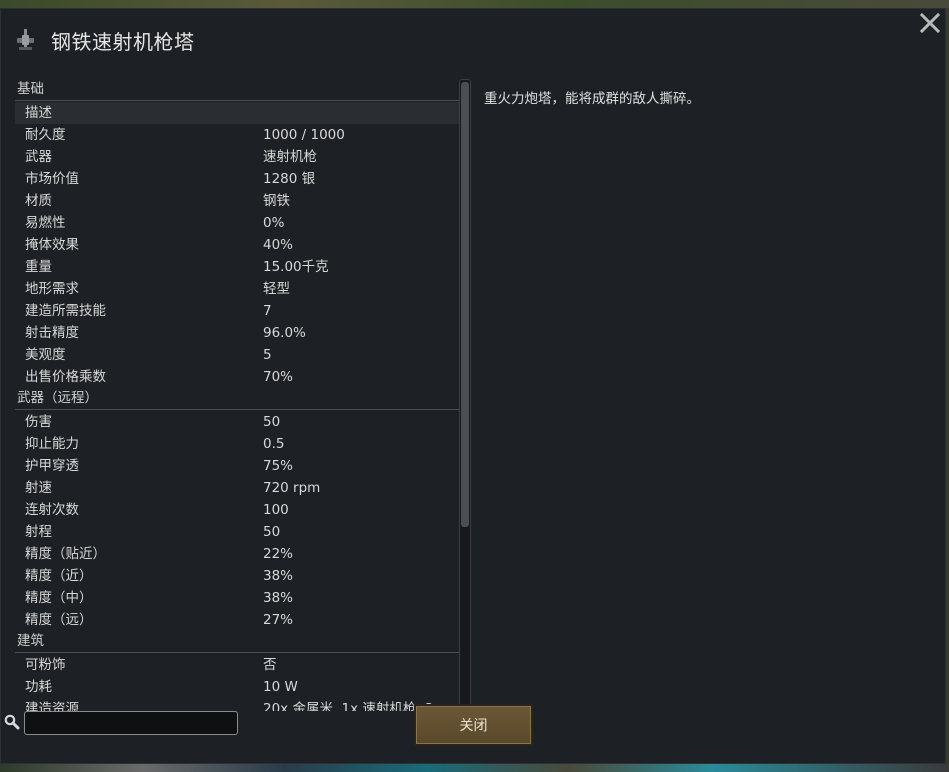 Image resolution: width=949 pixels, height=772 pixels. What do you see at coordinates (237, 333) in the screenshot?
I see `stat-row: 射击精度 96.0%` at bounding box center [237, 333].